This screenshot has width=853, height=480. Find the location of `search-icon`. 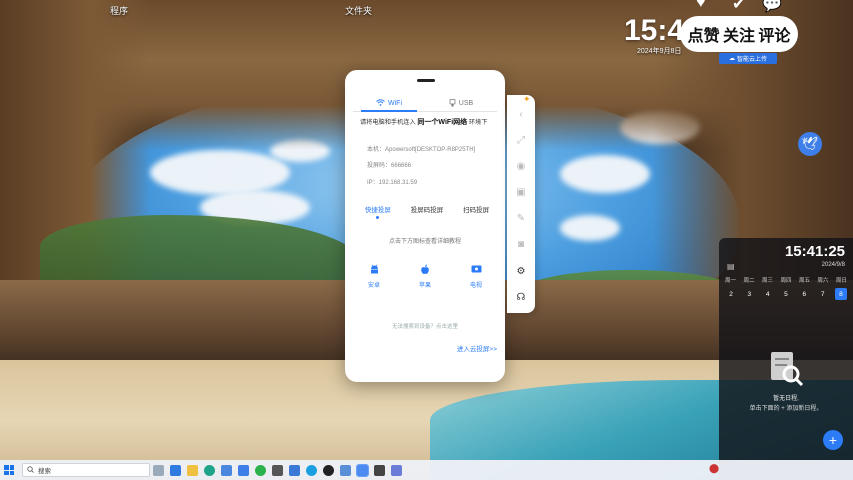

search-icon is located at coordinates (30, 470).